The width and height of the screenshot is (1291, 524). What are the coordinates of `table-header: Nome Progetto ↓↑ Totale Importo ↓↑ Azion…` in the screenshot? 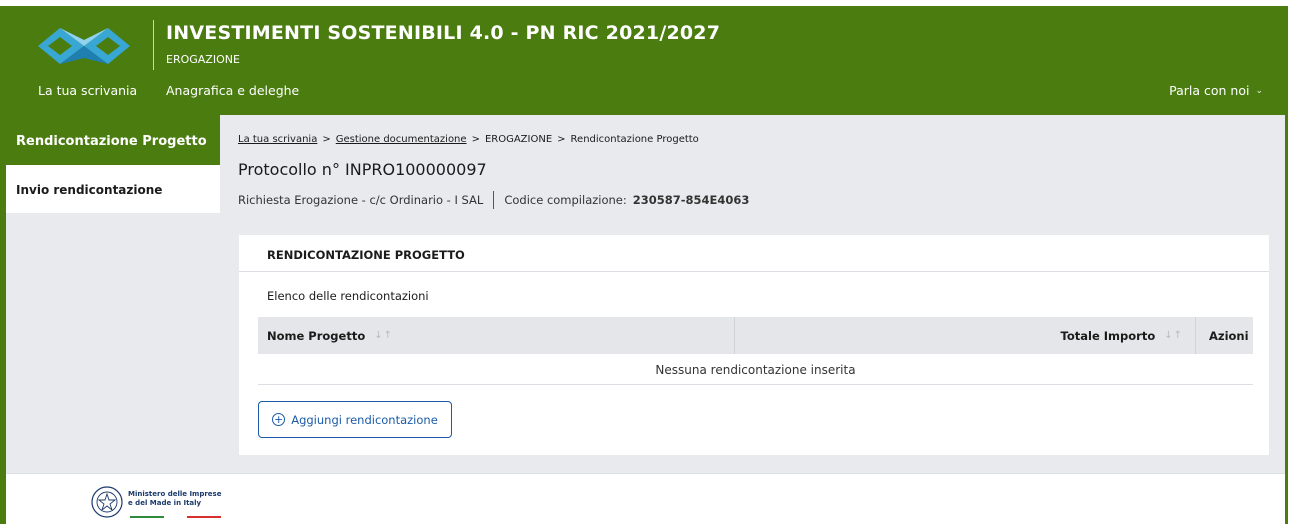 It's located at (755, 335).